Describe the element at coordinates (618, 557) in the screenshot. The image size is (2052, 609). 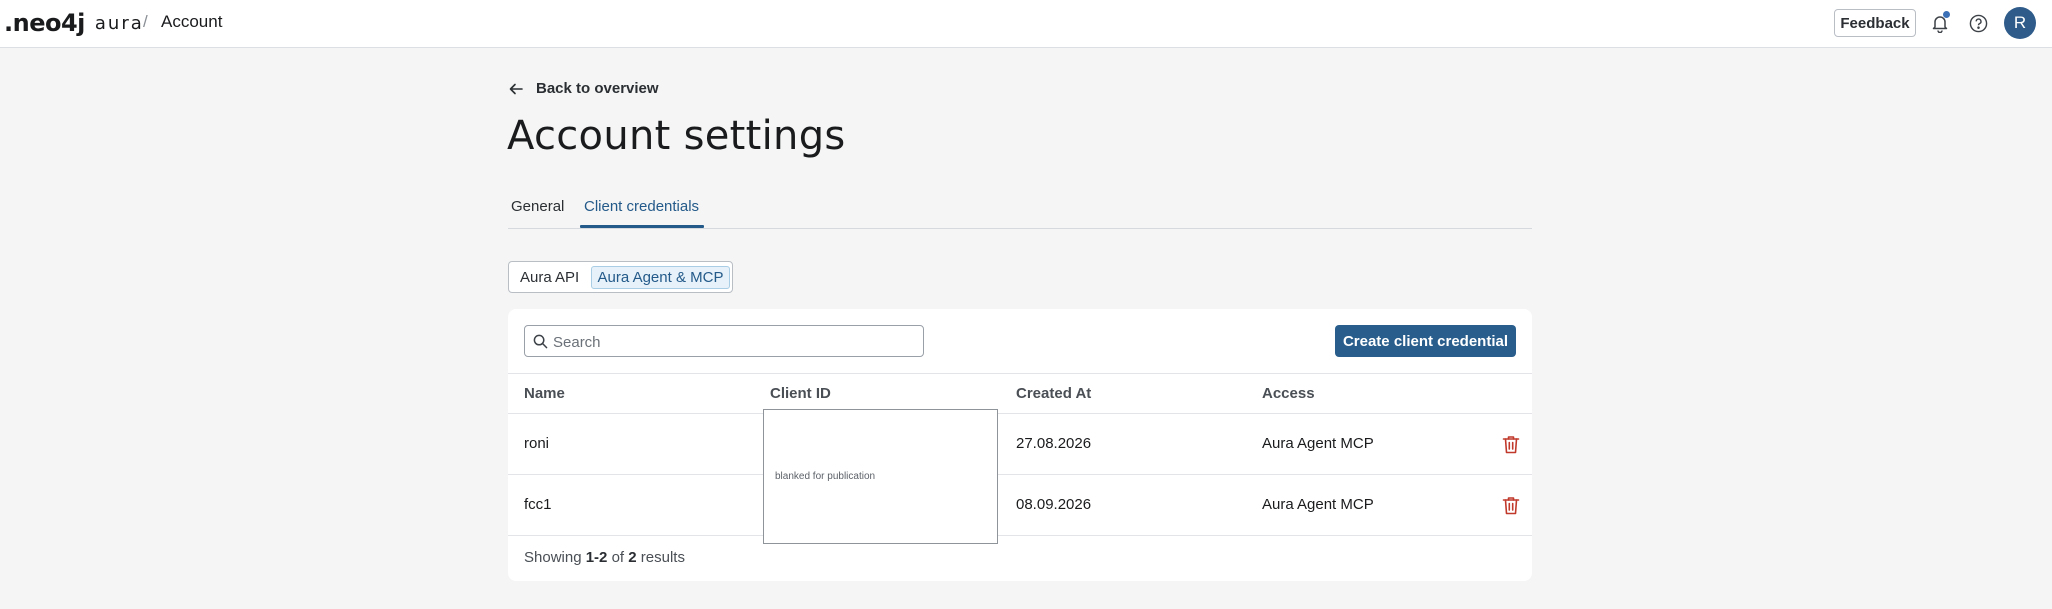
I see `results-of: of` at that location.